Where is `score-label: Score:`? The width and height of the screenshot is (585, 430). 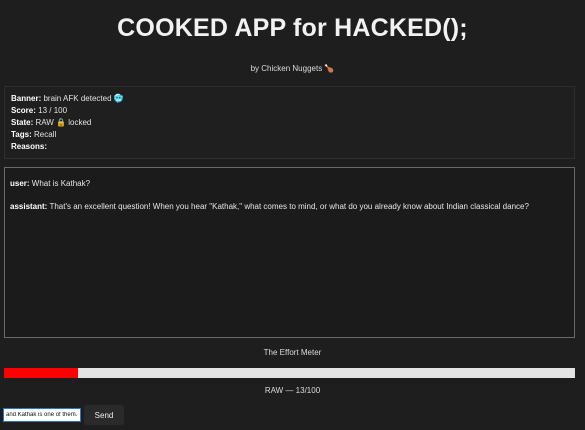
score-label: Score: is located at coordinates (23, 110).